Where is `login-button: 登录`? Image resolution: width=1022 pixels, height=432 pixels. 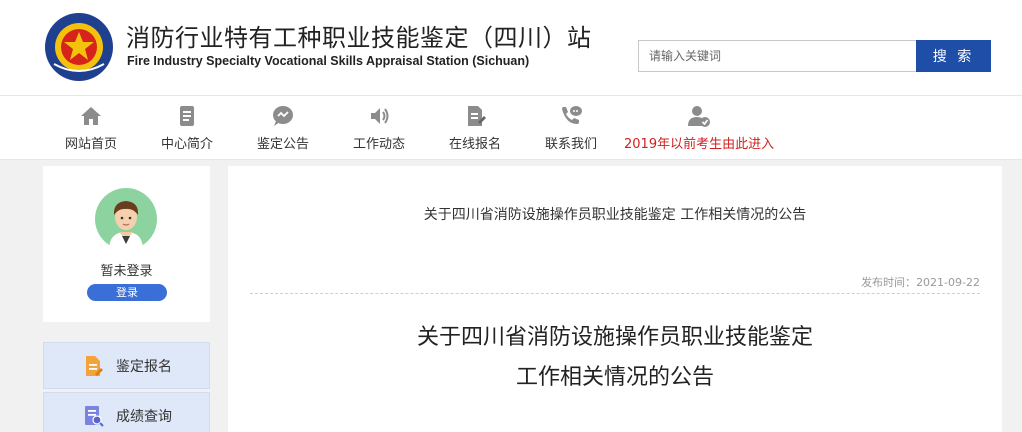
login-button: 登录 is located at coordinates (127, 292).